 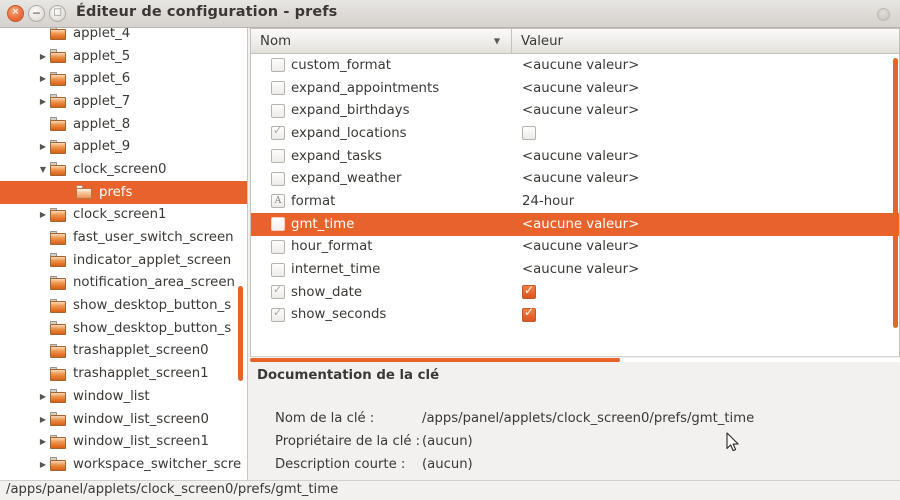 What do you see at coordinates (123, 101) in the screenshot?
I see `tree-item: ▶ applet_7` at bounding box center [123, 101].